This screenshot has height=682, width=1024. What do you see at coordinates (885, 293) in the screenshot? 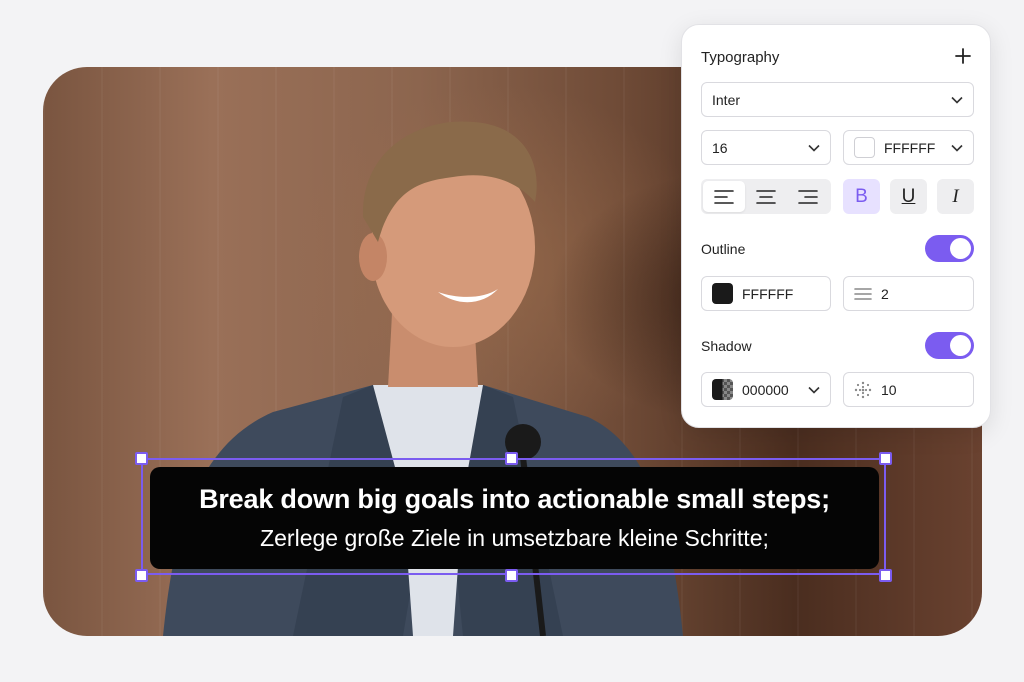
I see `outline-width-value: 2` at bounding box center [885, 293].